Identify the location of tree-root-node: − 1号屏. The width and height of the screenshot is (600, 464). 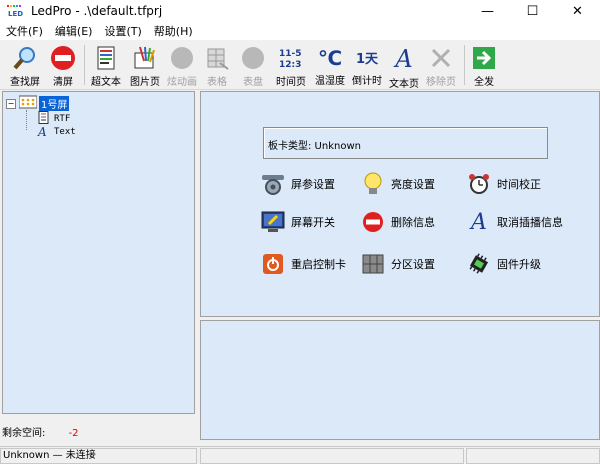
(38, 103).